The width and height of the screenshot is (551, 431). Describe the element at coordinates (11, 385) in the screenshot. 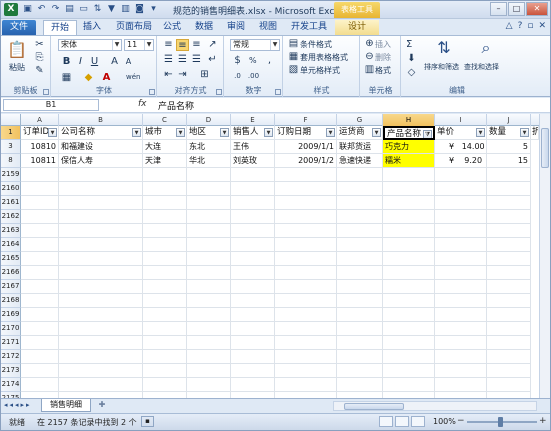

I see `row-header: 2174` at that location.